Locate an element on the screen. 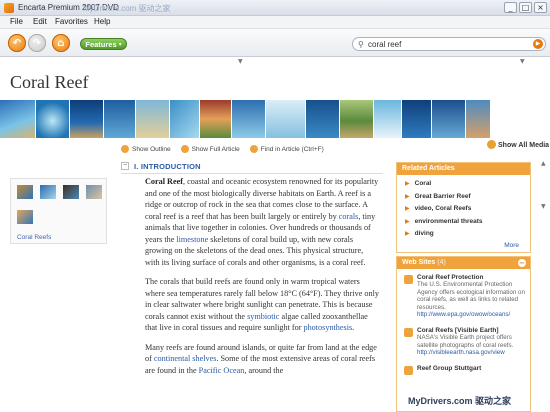  toolbar: ↶ ↷ ⌂ Features ▾ ⚲ ▶ is located at coordinates (275, 43).